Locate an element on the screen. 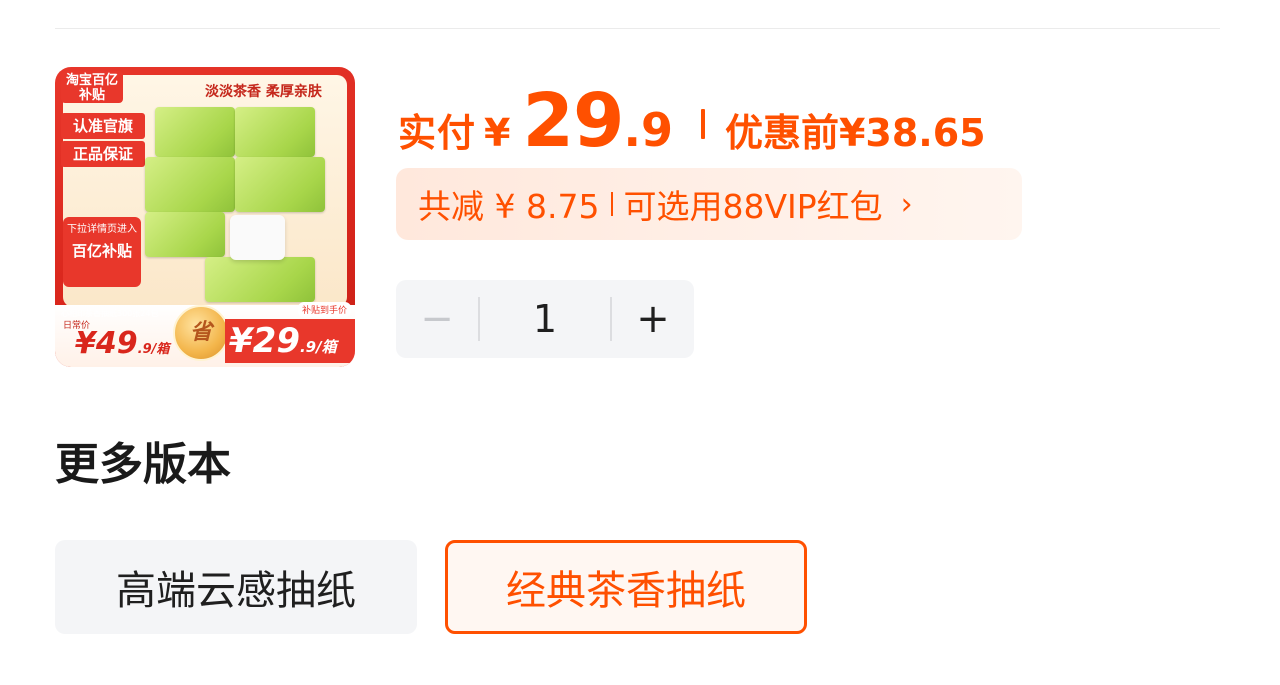 This screenshot has width=1280, height=685. discount-banner: 共减 ¥ 8.75 可选用88VIP红包 › is located at coordinates (709, 204).